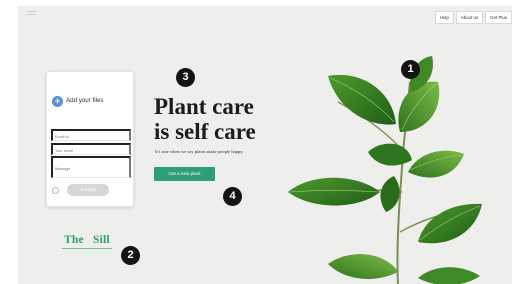  Describe the element at coordinates (498, 17) in the screenshot. I see `nav-get-plus-button: Get Plus` at that location.